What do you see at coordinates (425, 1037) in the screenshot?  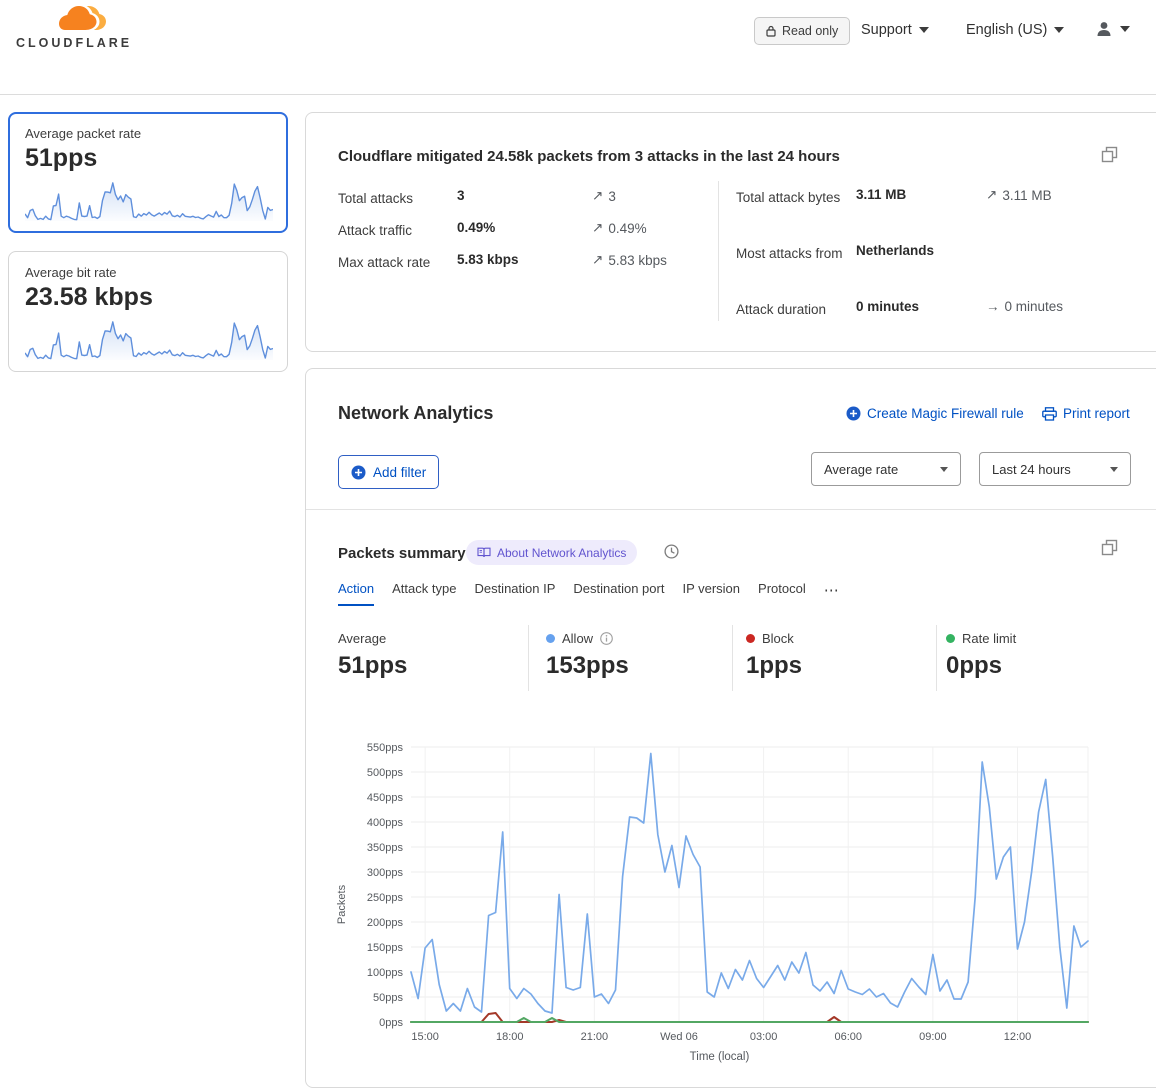 I see `svg-text: 15:00` at bounding box center [425, 1037].